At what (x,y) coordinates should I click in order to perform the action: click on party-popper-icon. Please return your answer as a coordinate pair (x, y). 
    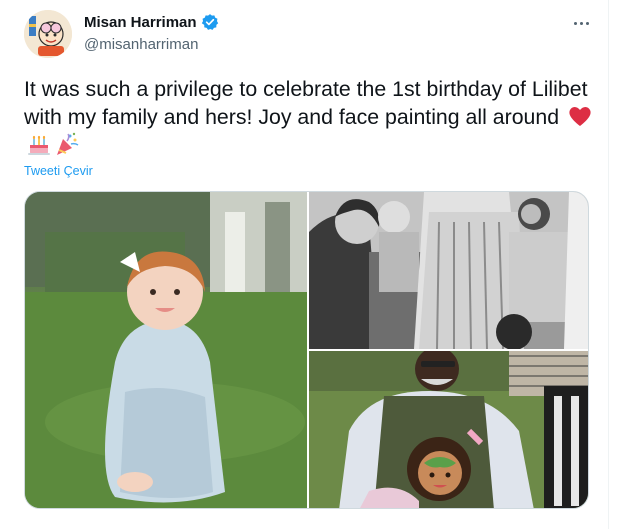
    Looking at the image, I should click on (67, 144).